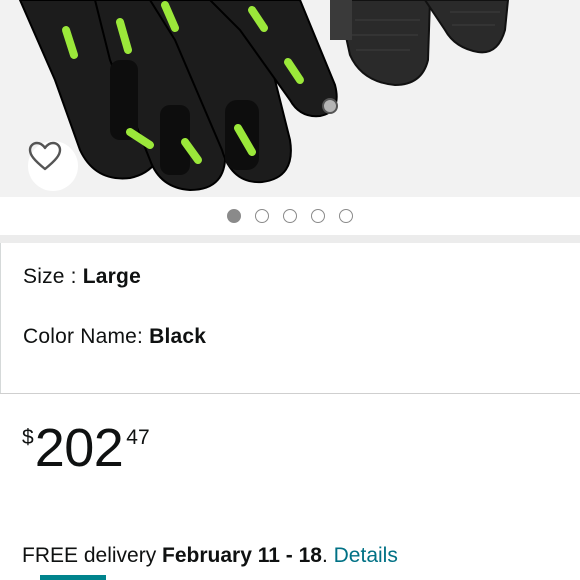 The height and width of the screenshot is (580, 580). What do you see at coordinates (79, 448) in the screenshot?
I see `price-whole: 202` at bounding box center [79, 448].